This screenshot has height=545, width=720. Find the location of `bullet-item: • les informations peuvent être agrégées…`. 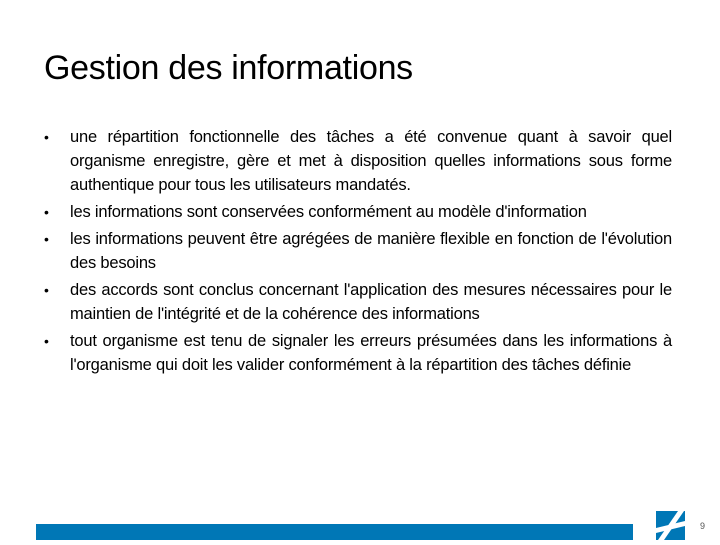

bullet-item: • les informations peuvent être agrégées… is located at coordinates (358, 251).